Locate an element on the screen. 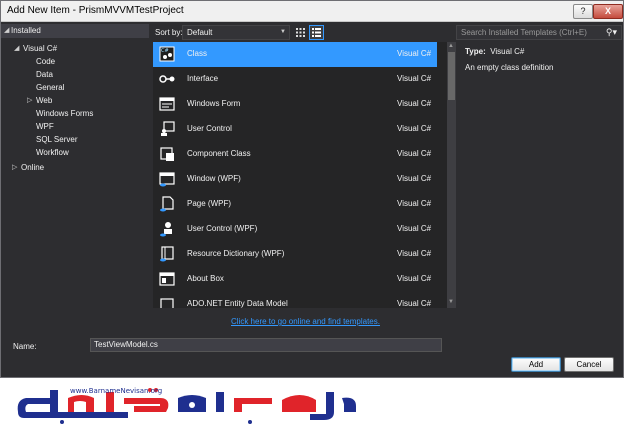 This screenshot has width=624, height=430. template-name: Component Class is located at coordinates (219, 153).